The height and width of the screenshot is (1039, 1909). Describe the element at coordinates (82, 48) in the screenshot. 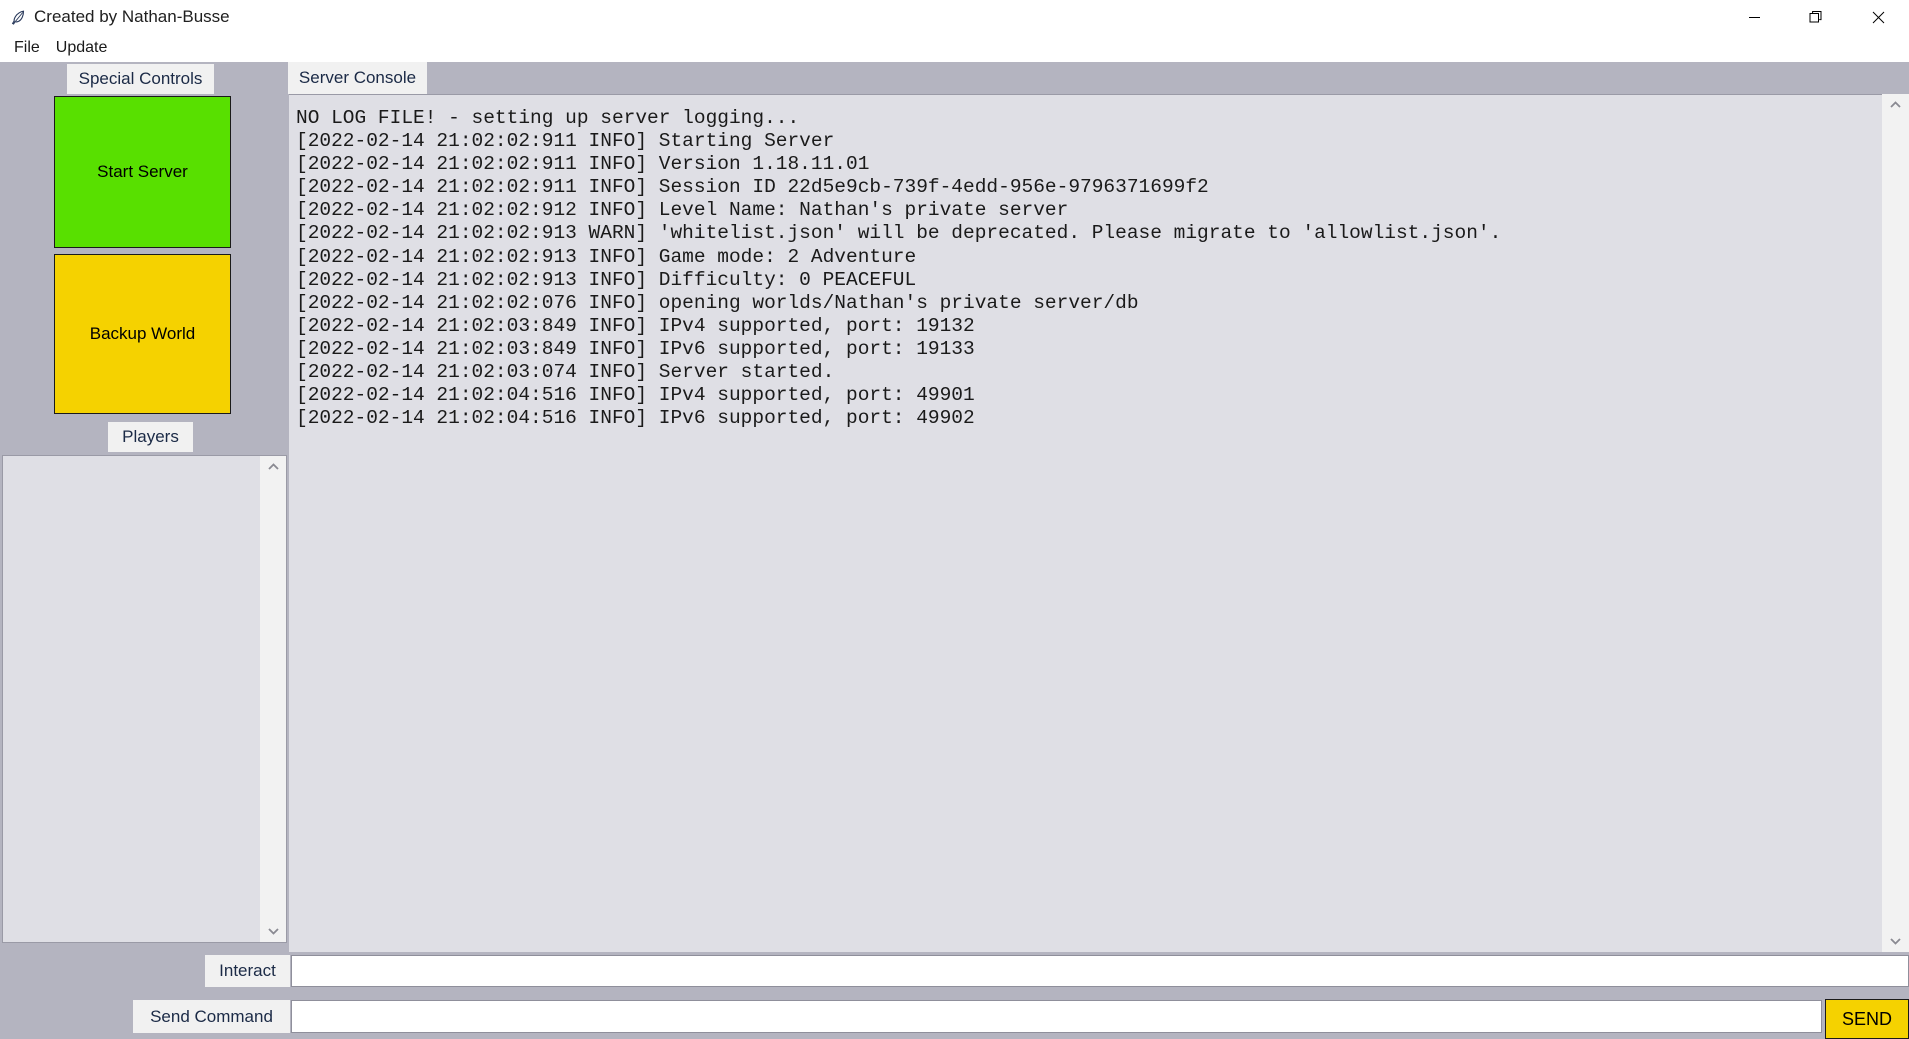

I see `menu-item-update: Update` at that location.